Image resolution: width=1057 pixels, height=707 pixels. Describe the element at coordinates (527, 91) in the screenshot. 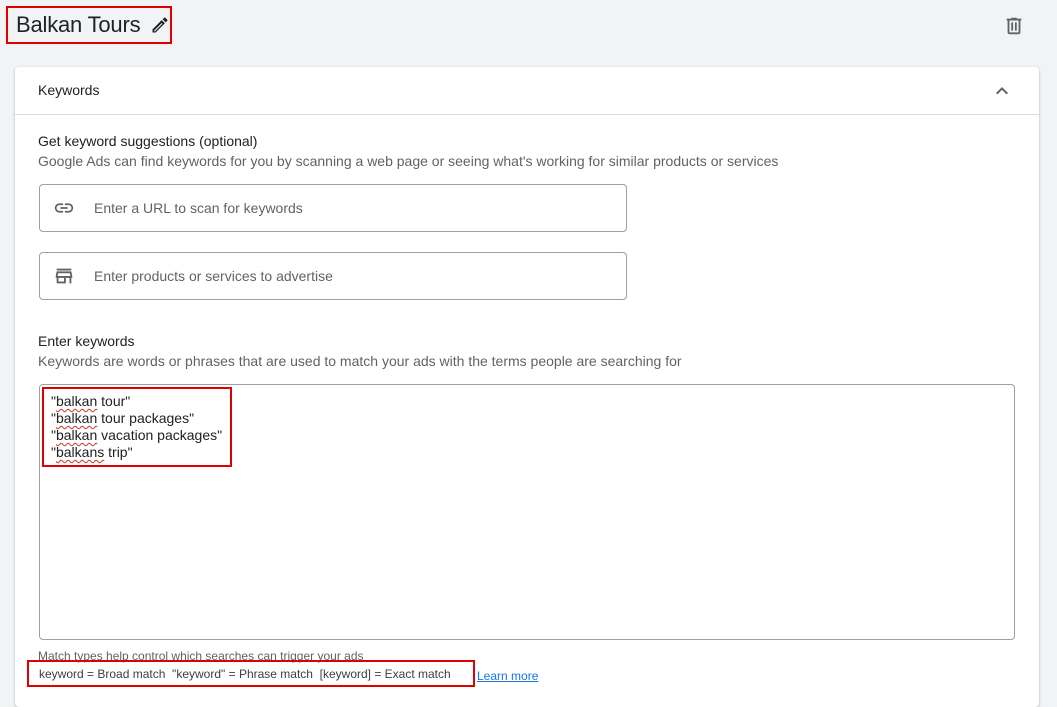

I see `card-header: Keywords` at that location.